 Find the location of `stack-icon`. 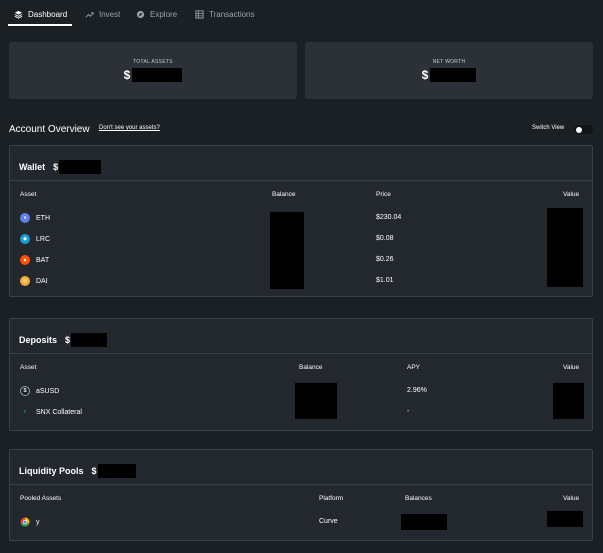

stack-icon is located at coordinates (18, 14).